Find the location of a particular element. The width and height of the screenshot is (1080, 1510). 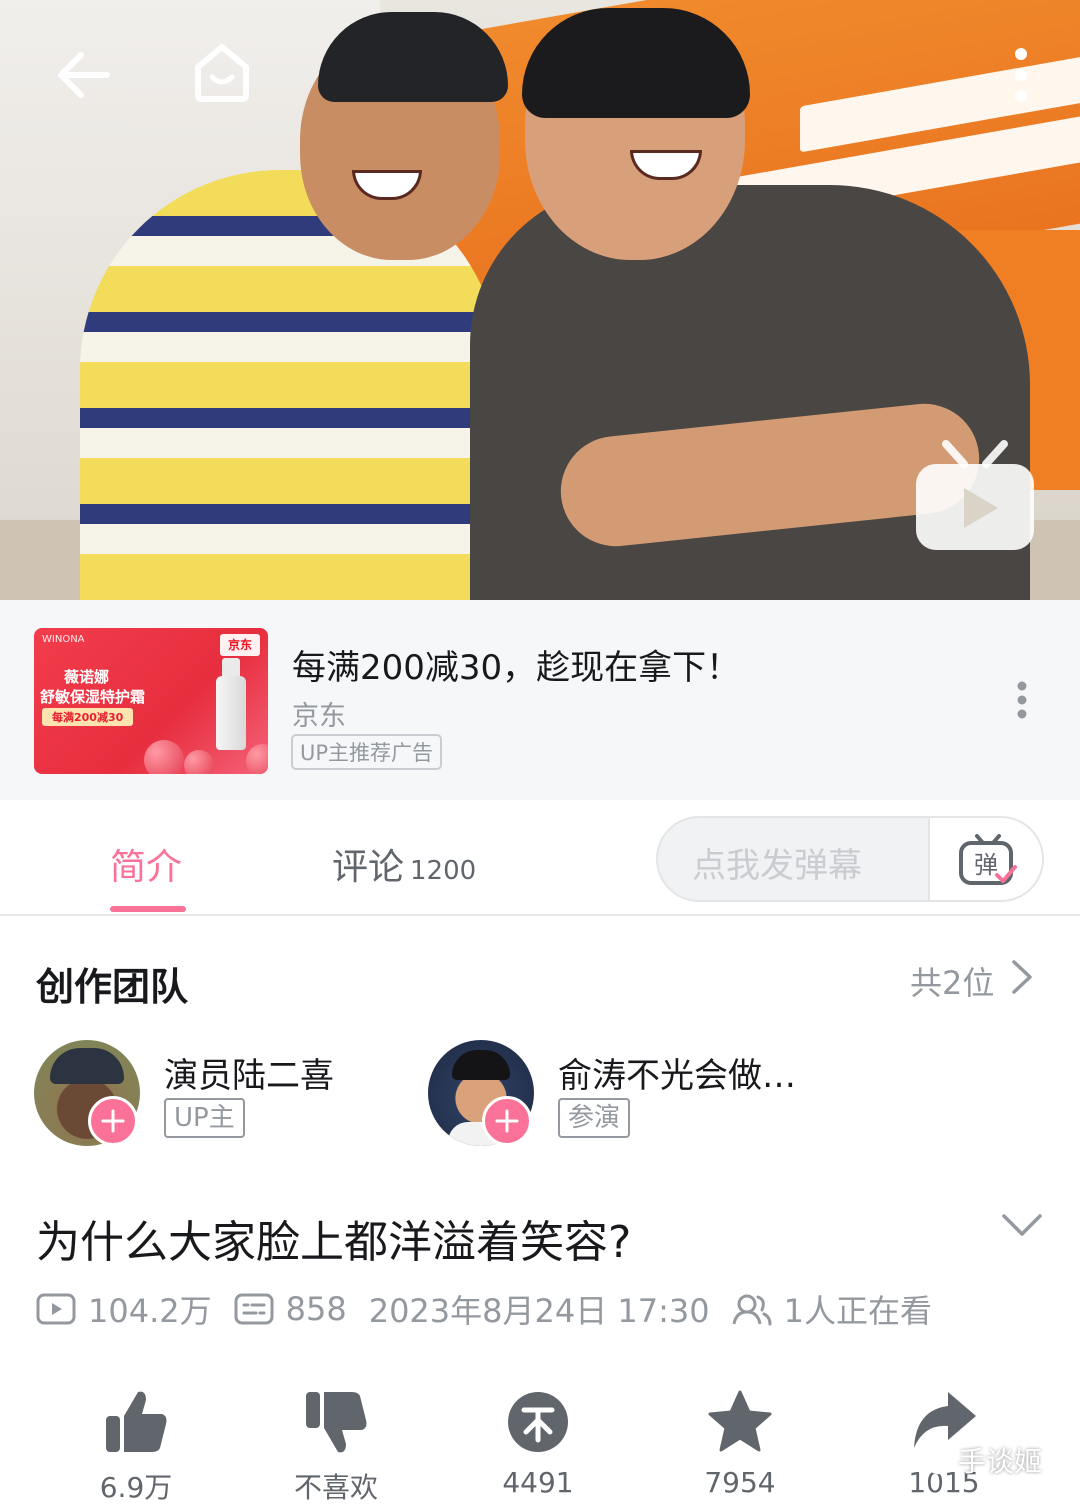

dislike-label: 不喜欢 is located at coordinates (335, 1487).